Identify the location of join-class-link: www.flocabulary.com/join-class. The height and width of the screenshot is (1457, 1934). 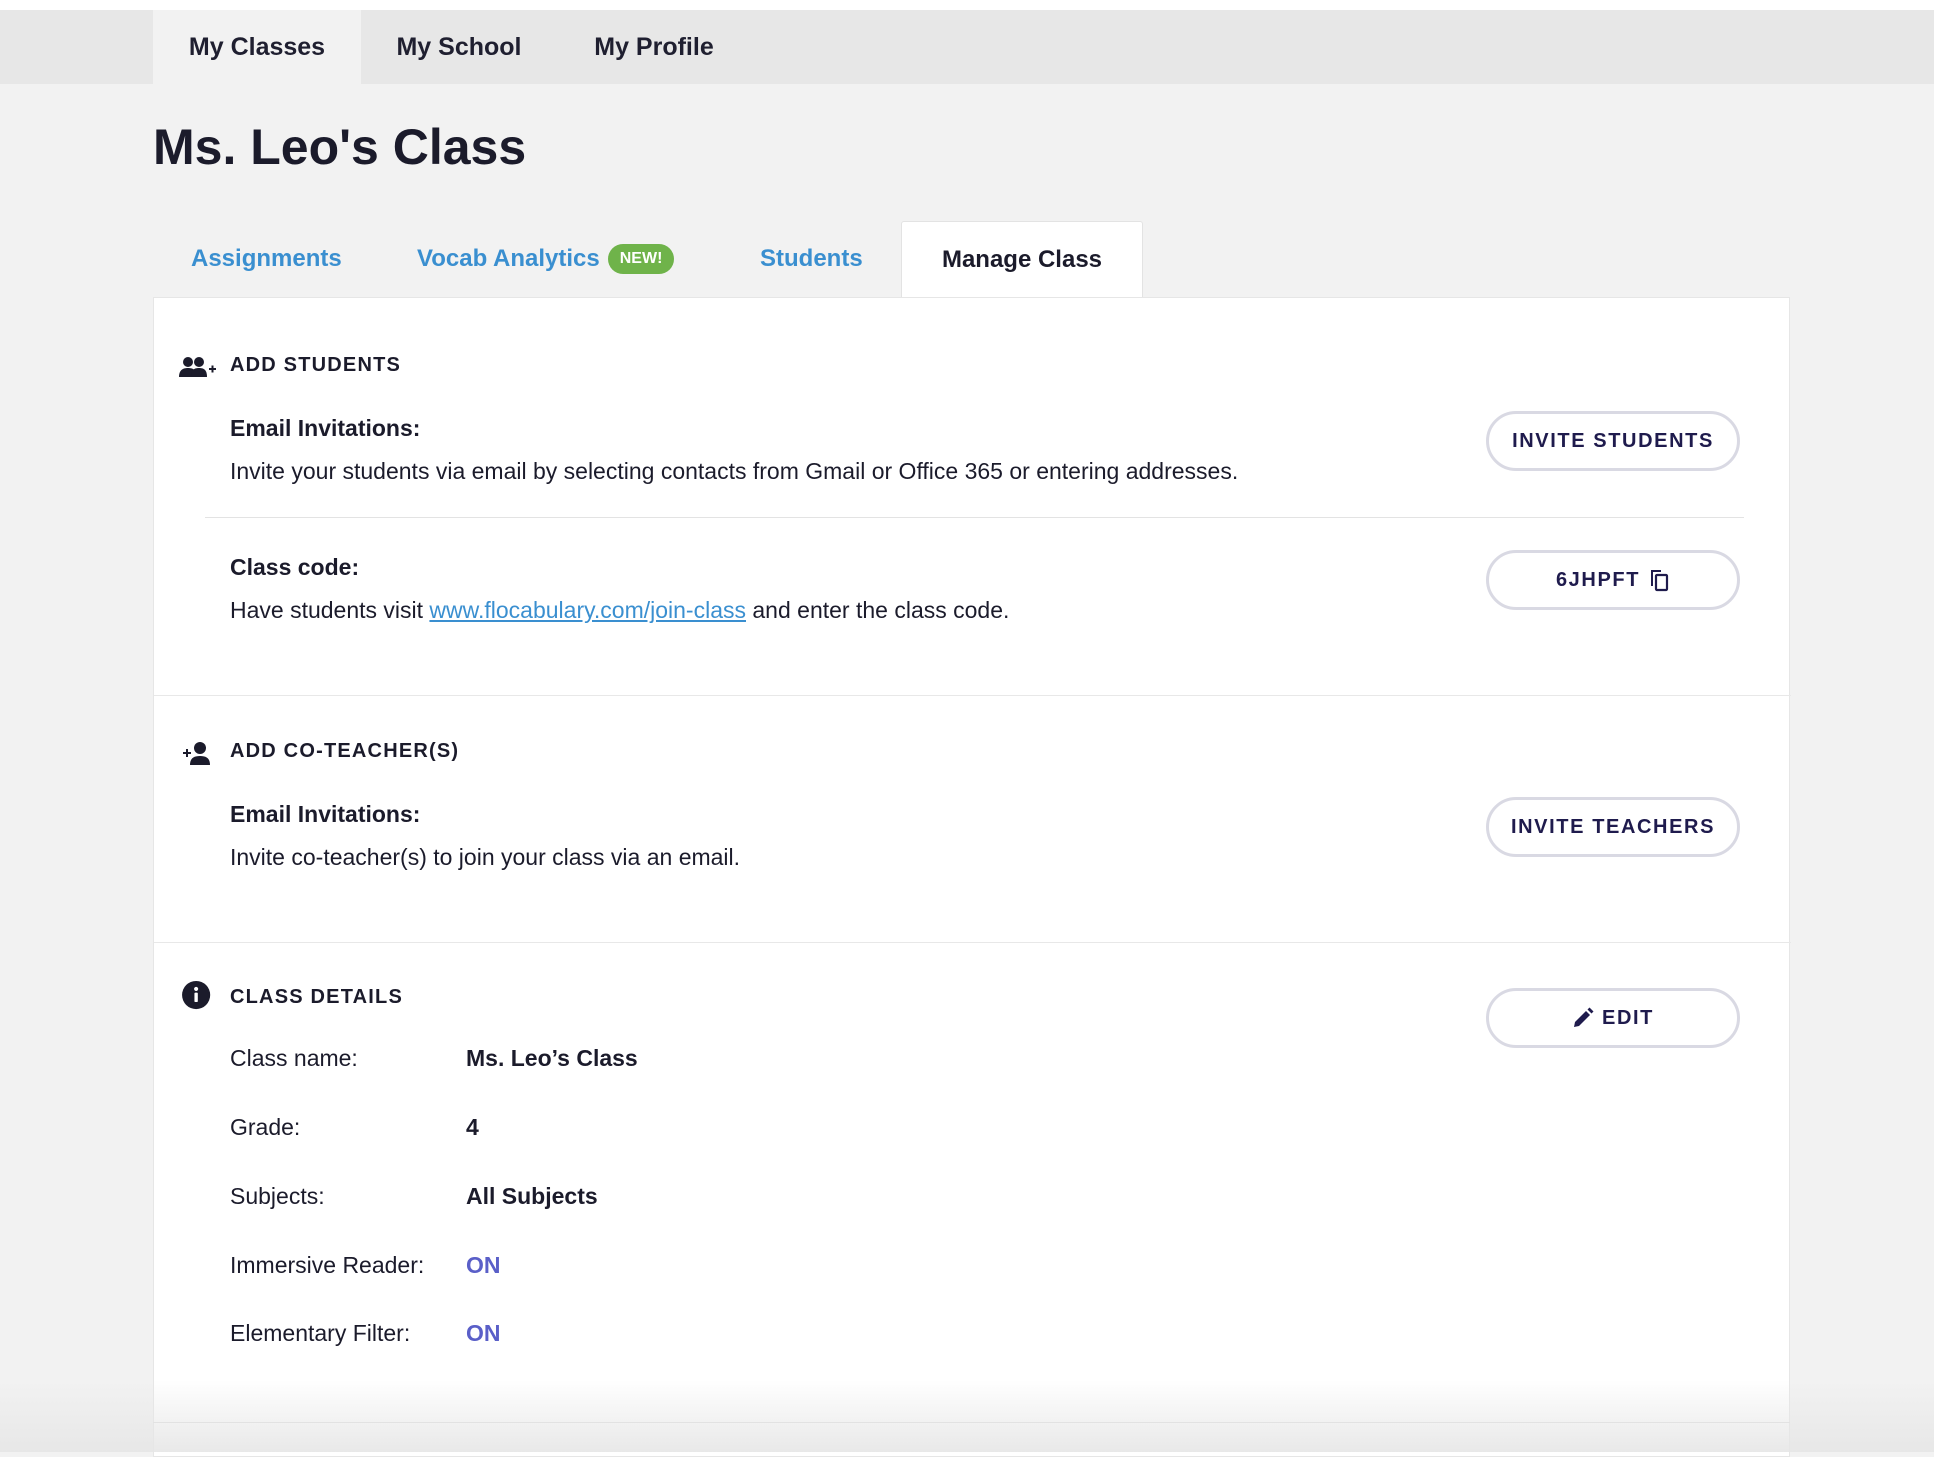
(587, 610).